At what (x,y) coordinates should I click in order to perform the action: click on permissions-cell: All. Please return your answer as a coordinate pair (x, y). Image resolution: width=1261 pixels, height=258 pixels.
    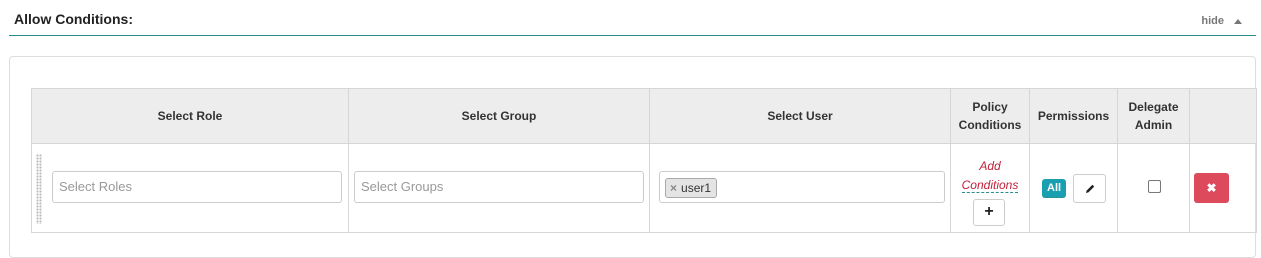
    Looking at the image, I should click on (1073, 188).